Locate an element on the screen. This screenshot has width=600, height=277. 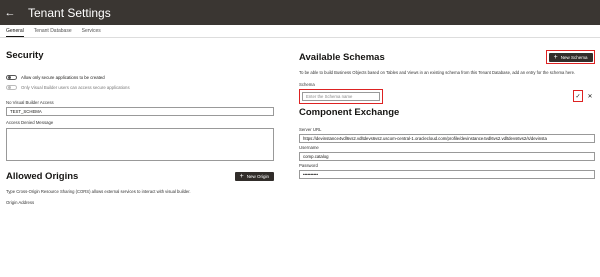
confirm-schema-button: ✓ is located at coordinates (578, 96).